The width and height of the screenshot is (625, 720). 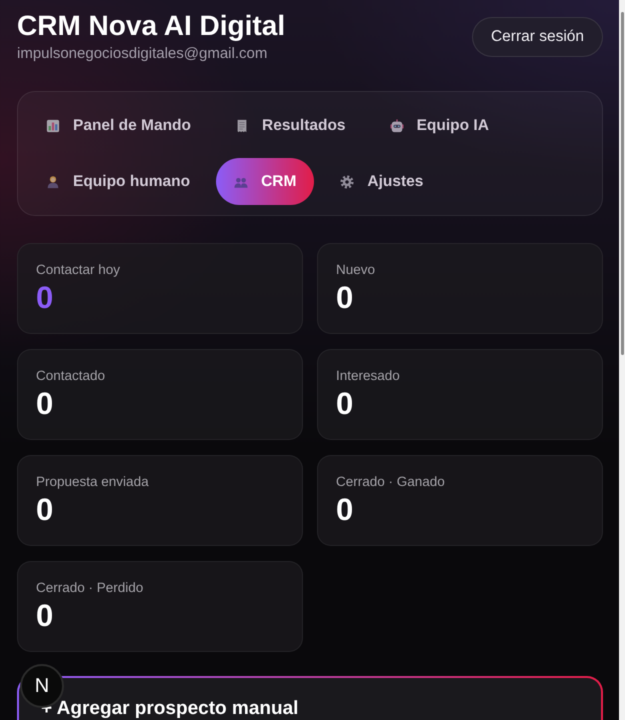 I want to click on stat-label: Cerrado · Perdido, so click(x=90, y=588).